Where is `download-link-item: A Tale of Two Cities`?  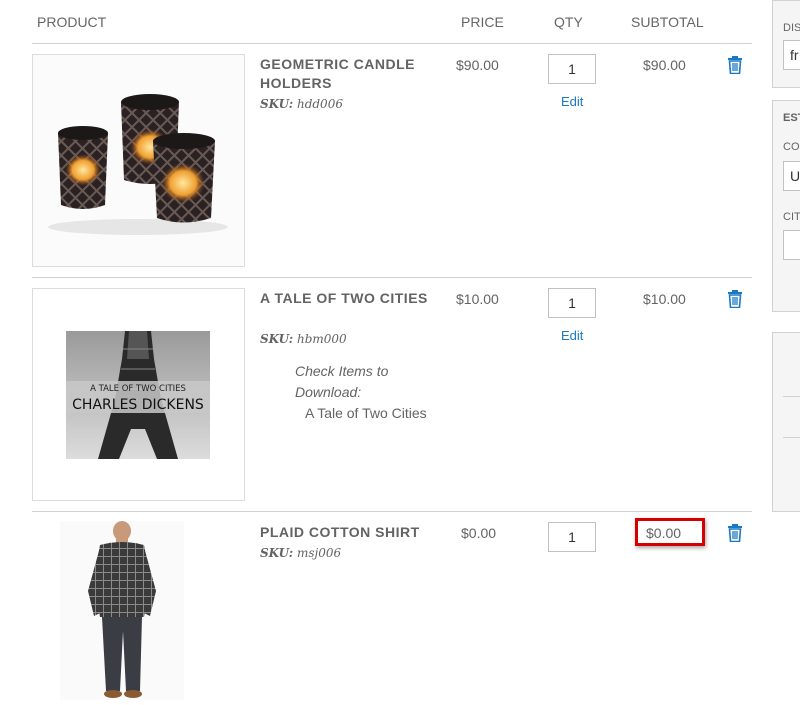
download-link-item: A Tale of Two Cities is located at coordinates (366, 413).